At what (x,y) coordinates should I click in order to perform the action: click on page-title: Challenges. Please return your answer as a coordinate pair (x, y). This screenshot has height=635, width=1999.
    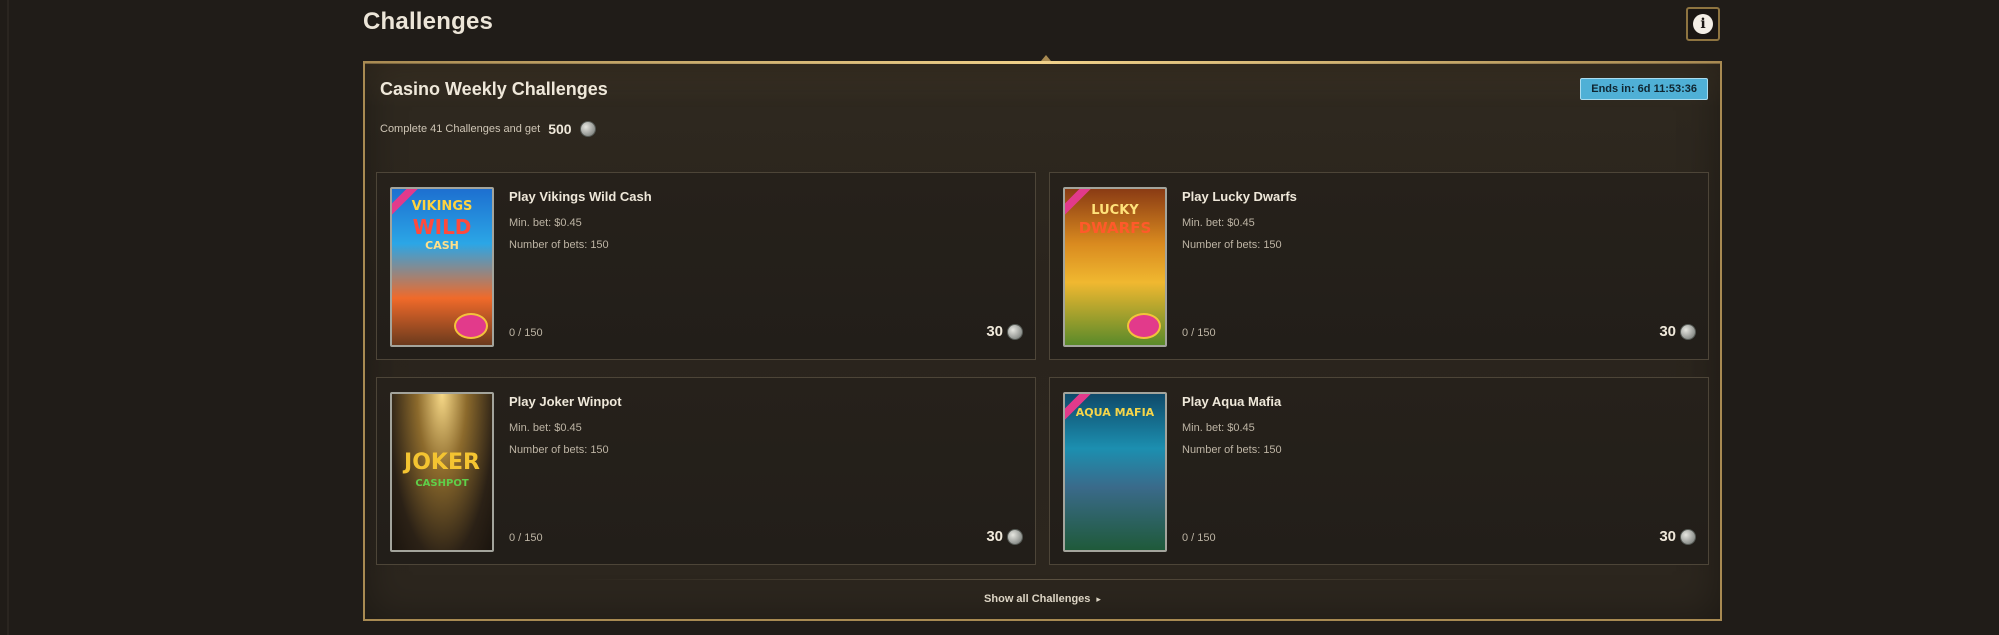
    Looking at the image, I should click on (428, 21).